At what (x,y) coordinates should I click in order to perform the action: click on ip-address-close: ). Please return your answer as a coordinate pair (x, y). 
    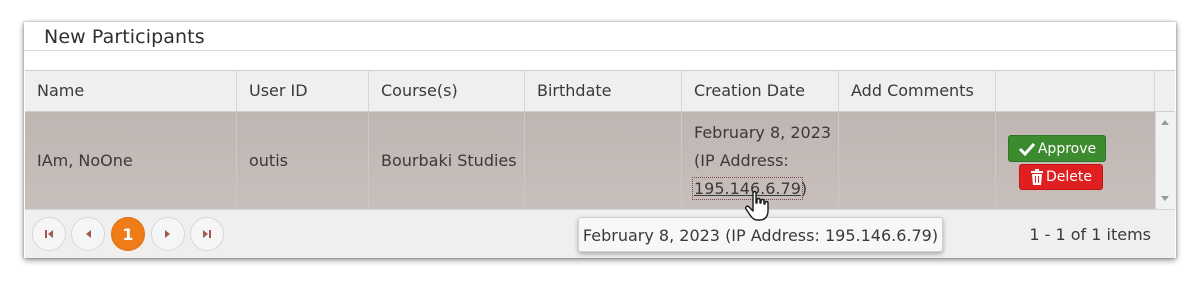
    Looking at the image, I should click on (804, 188).